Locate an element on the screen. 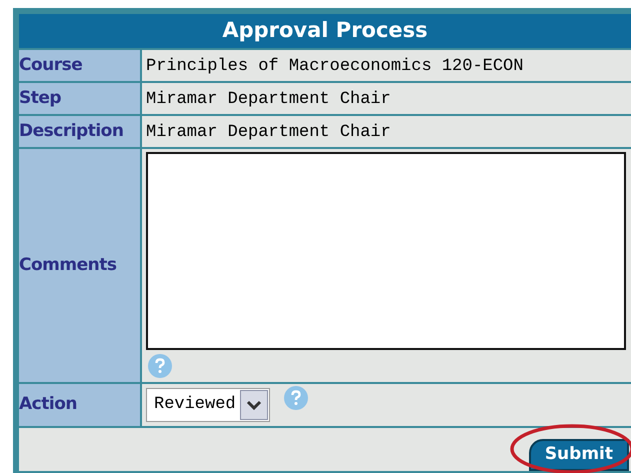 The image size is (631, 473). chevron-icon is located at coordinates (254, 405).